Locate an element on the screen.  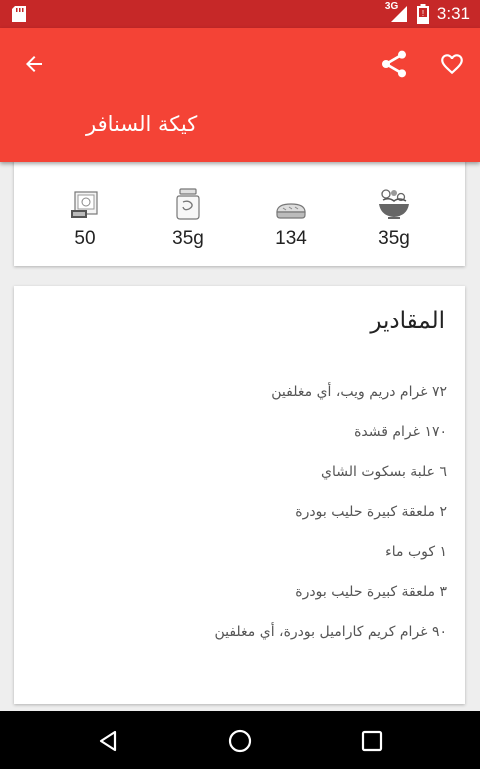
list-item: ٣ ملعقة كبيرة حليب بودرة is located at coordinates (371, 592).